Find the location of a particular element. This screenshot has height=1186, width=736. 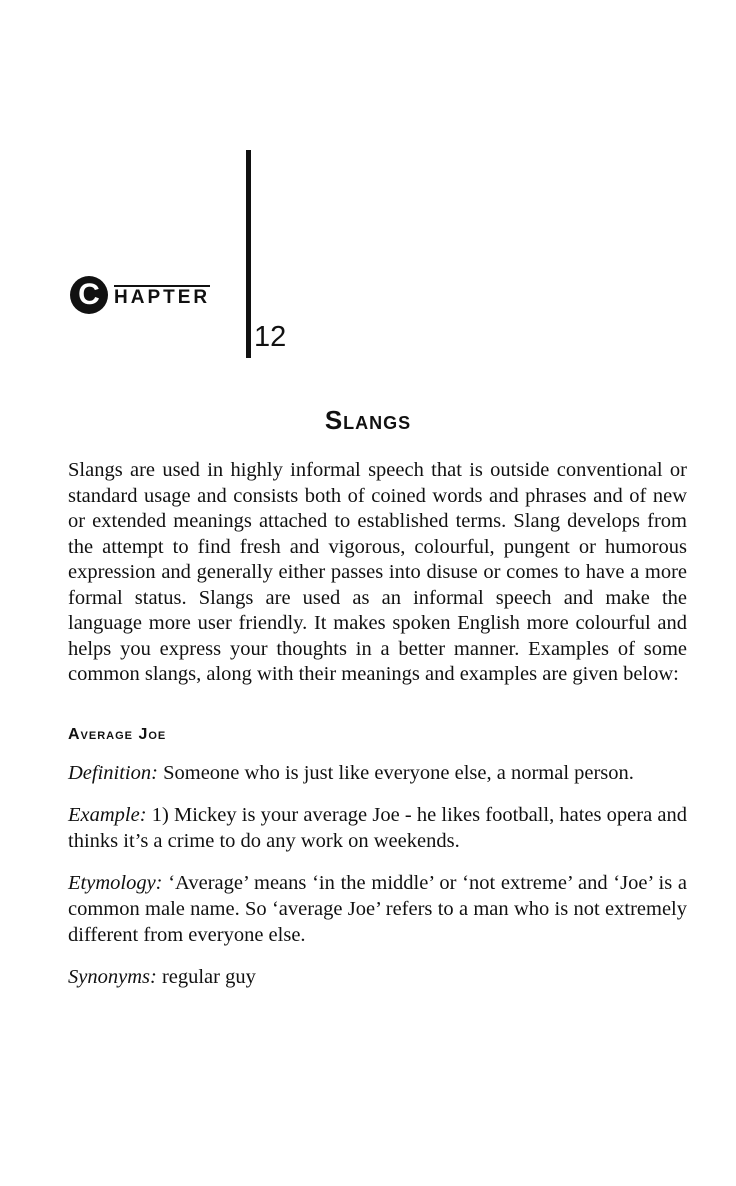

chapter-word: HAPTER is located at coordinates (162, 296).